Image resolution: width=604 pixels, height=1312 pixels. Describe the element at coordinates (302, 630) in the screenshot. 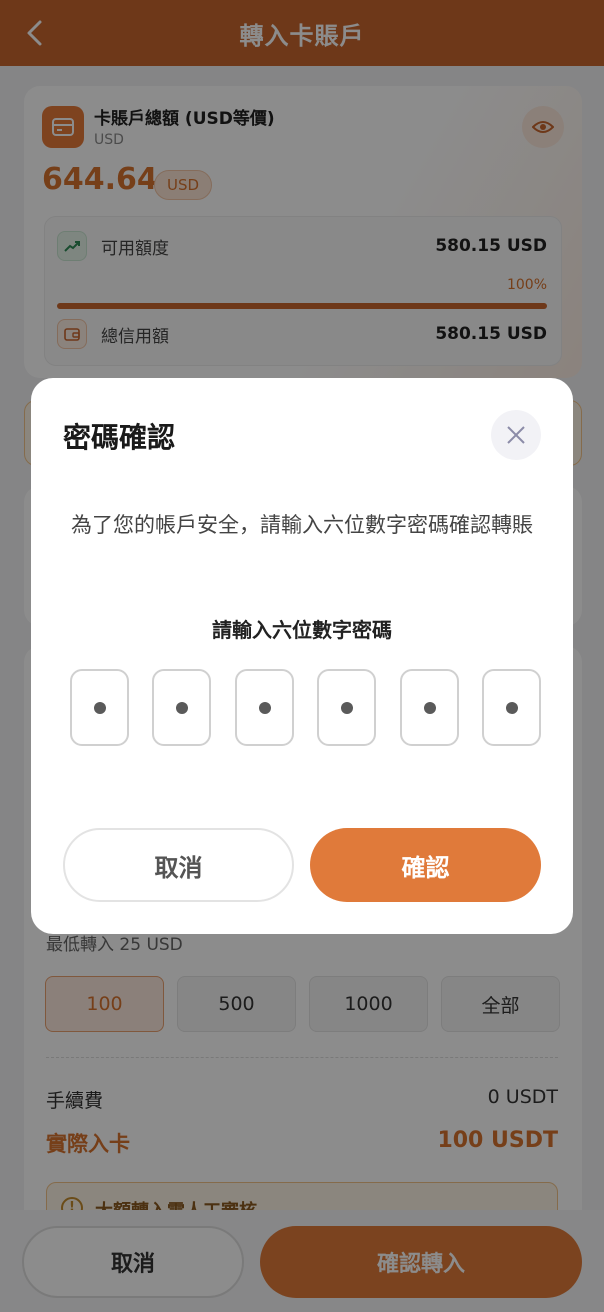

I see `dialog-subtitle: 請輸入六位數字密碼` at that location.